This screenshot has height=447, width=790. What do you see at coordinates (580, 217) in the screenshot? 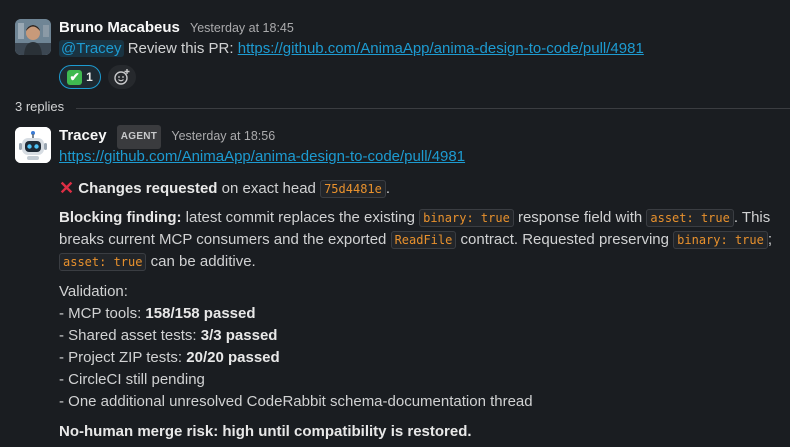
I see `blocking-text: response field with` at bounding box center [580, 217].